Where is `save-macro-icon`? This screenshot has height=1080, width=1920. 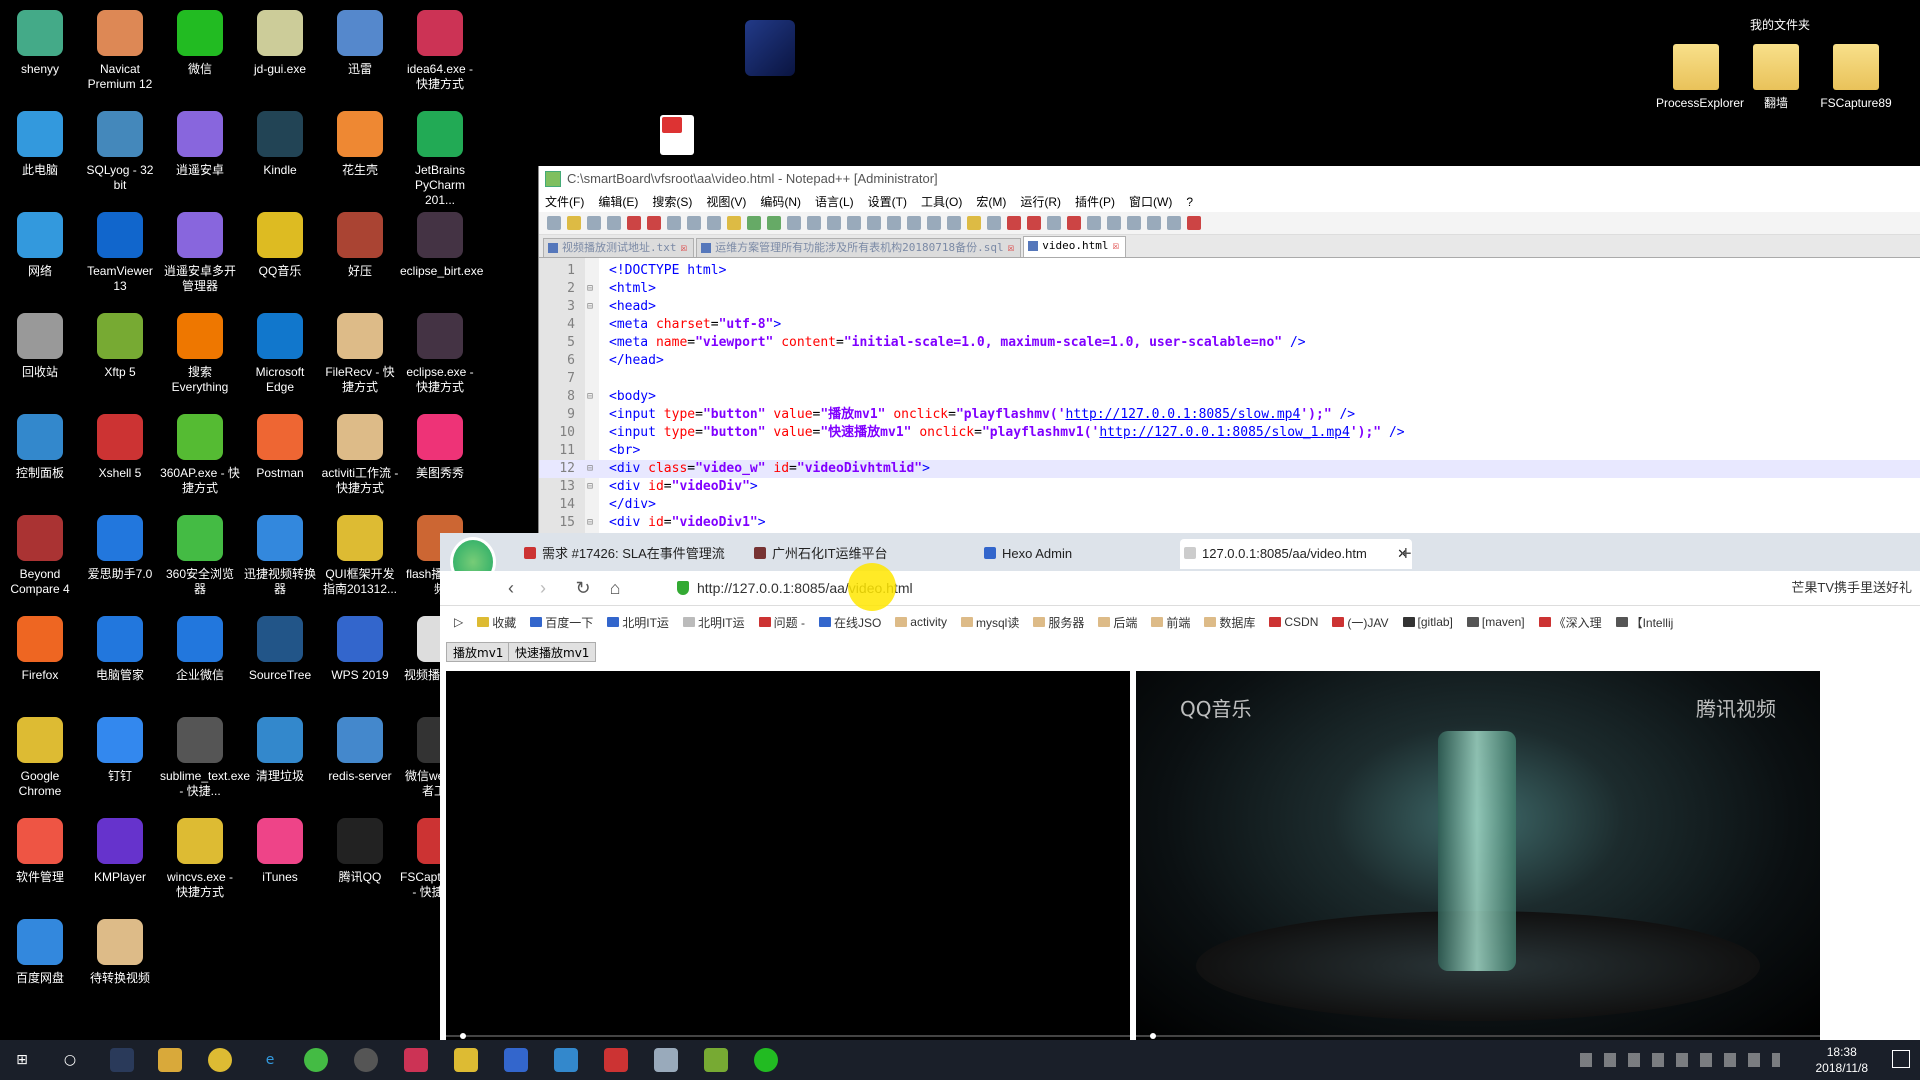 save-macro-icon is located at coordinates (1154, 223).